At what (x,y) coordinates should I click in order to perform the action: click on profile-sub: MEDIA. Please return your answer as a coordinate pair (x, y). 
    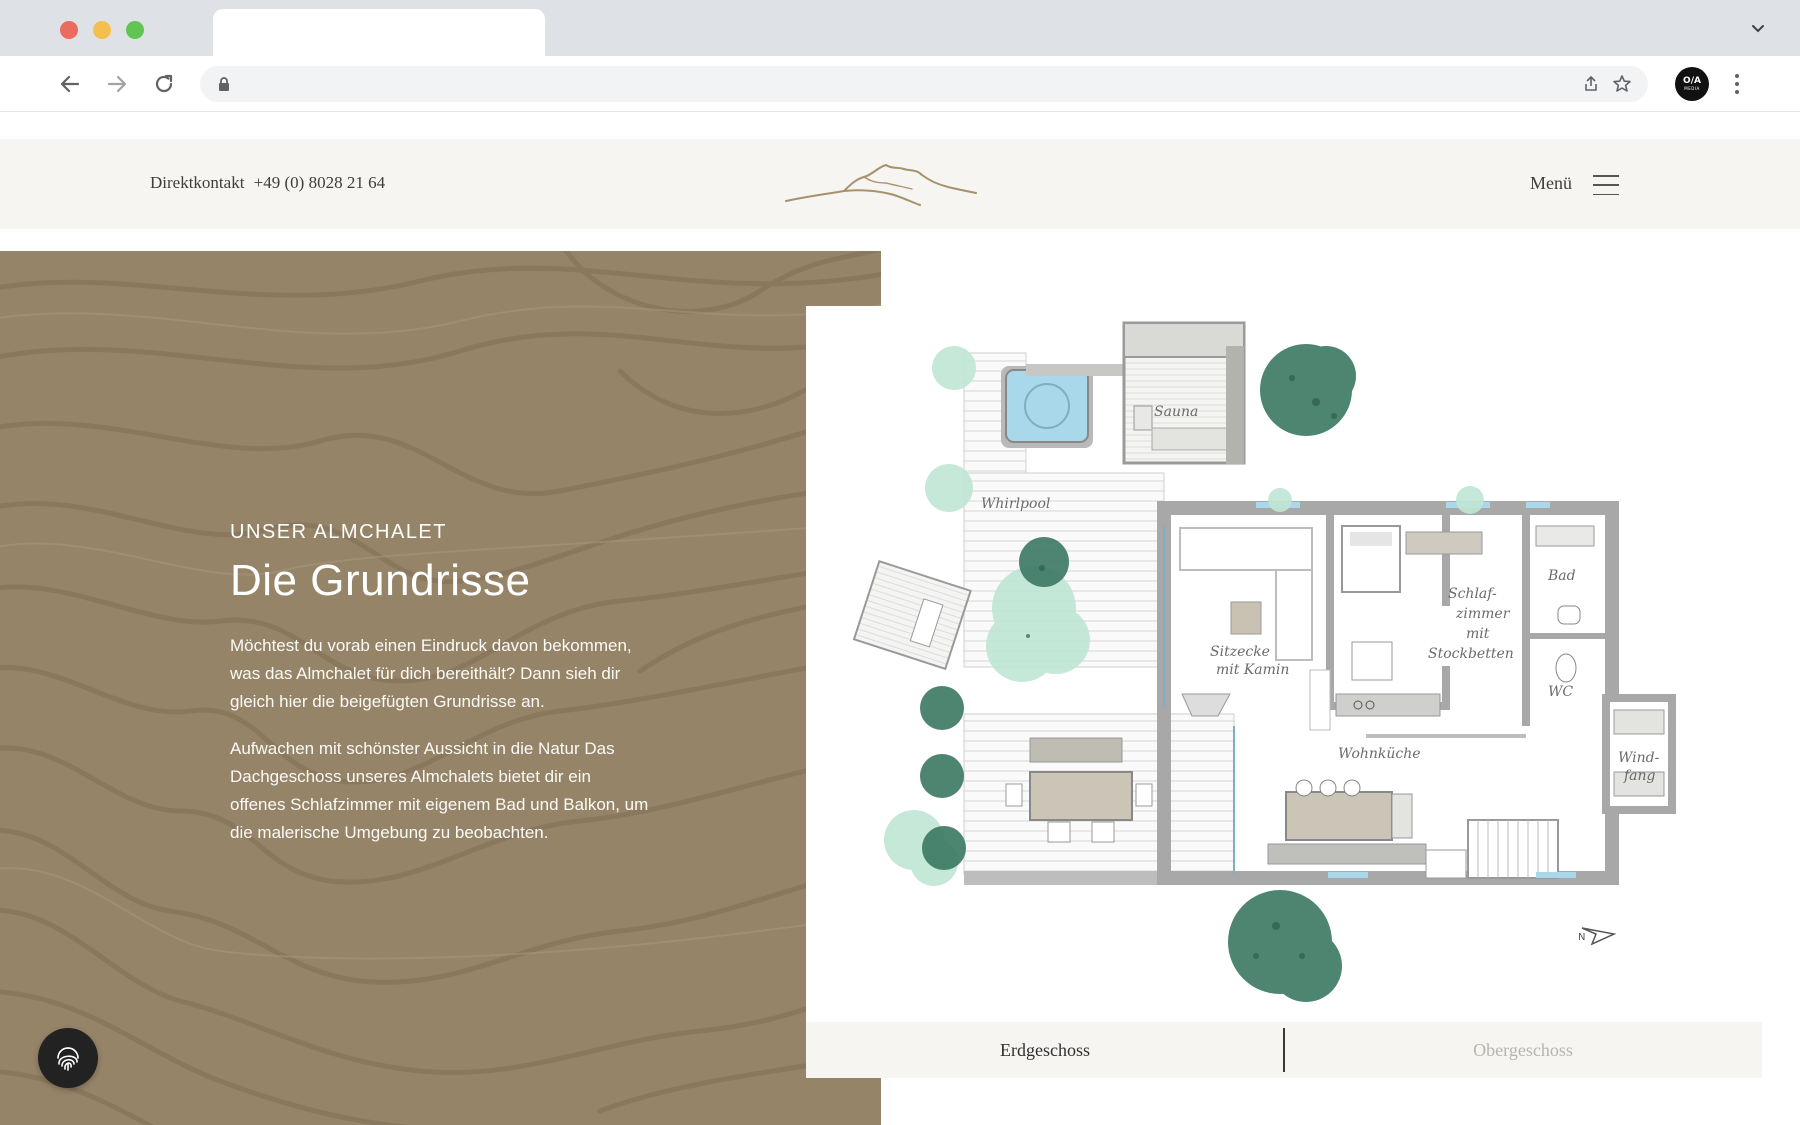
    Looking at the image, I should click on (1692, 88).